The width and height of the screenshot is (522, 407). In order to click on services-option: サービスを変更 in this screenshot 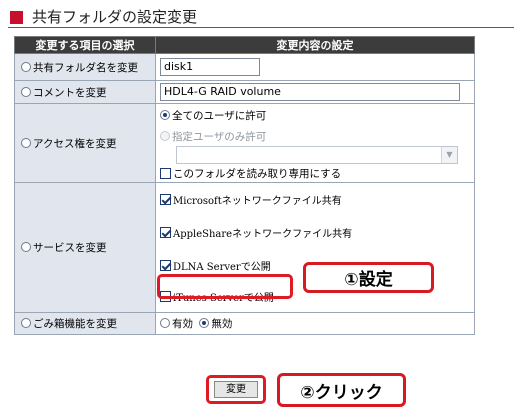, I will do `click(85, 247)`.